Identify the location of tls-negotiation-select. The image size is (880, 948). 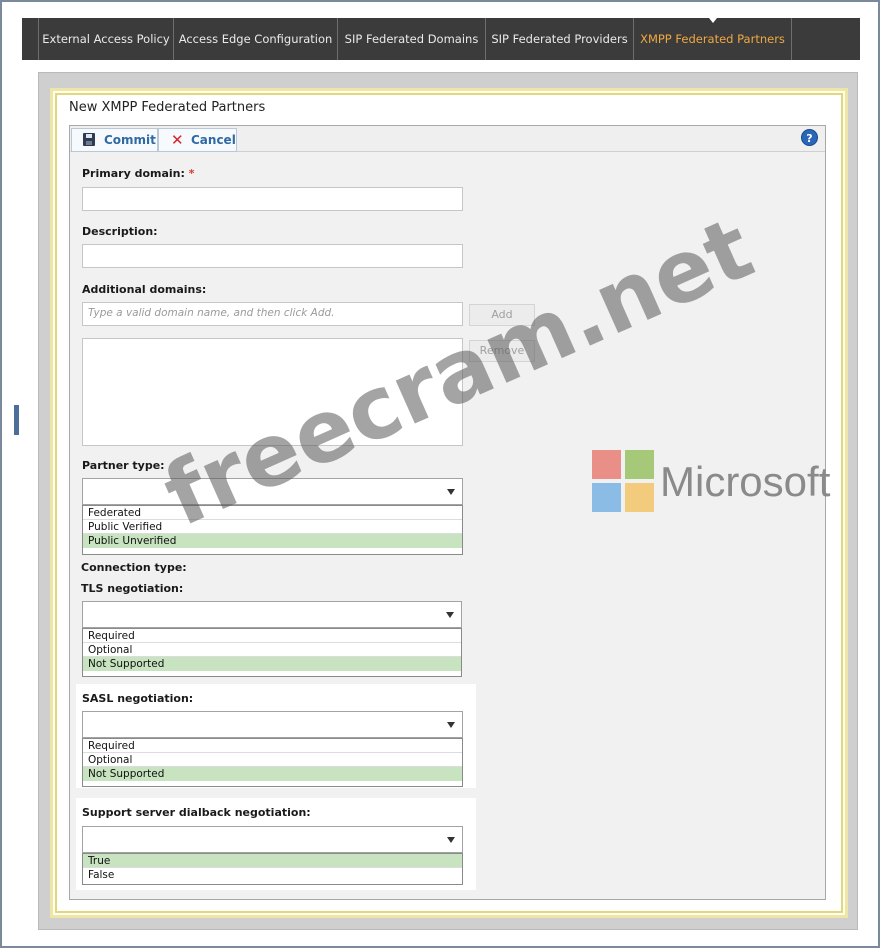
(272, 614).